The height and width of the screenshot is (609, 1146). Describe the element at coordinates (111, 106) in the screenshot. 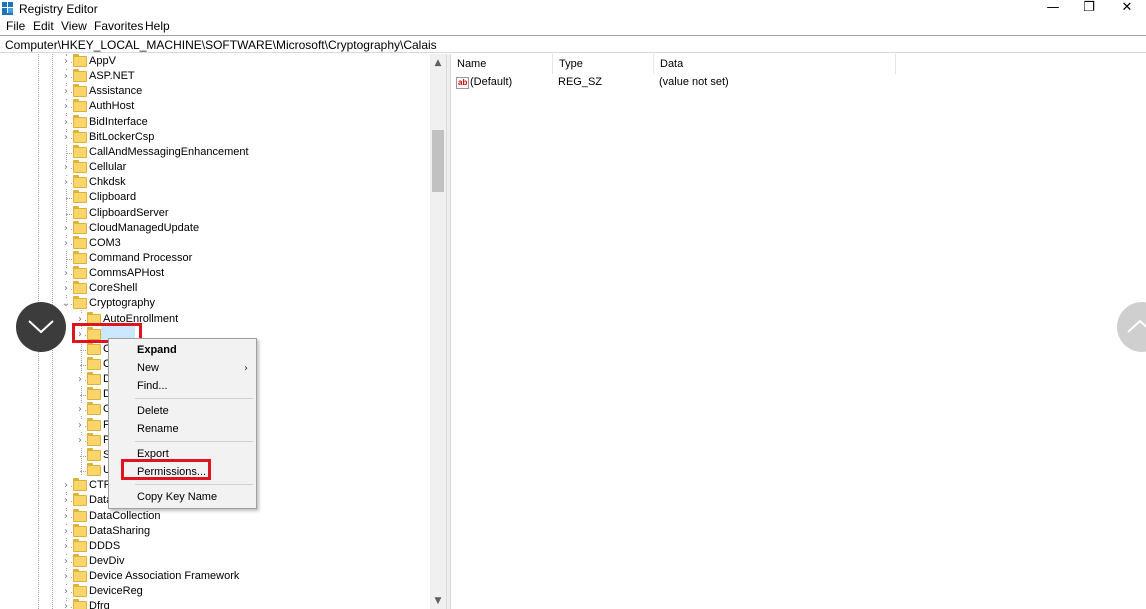

I see `tree-item-label: AuthHost` at that location.